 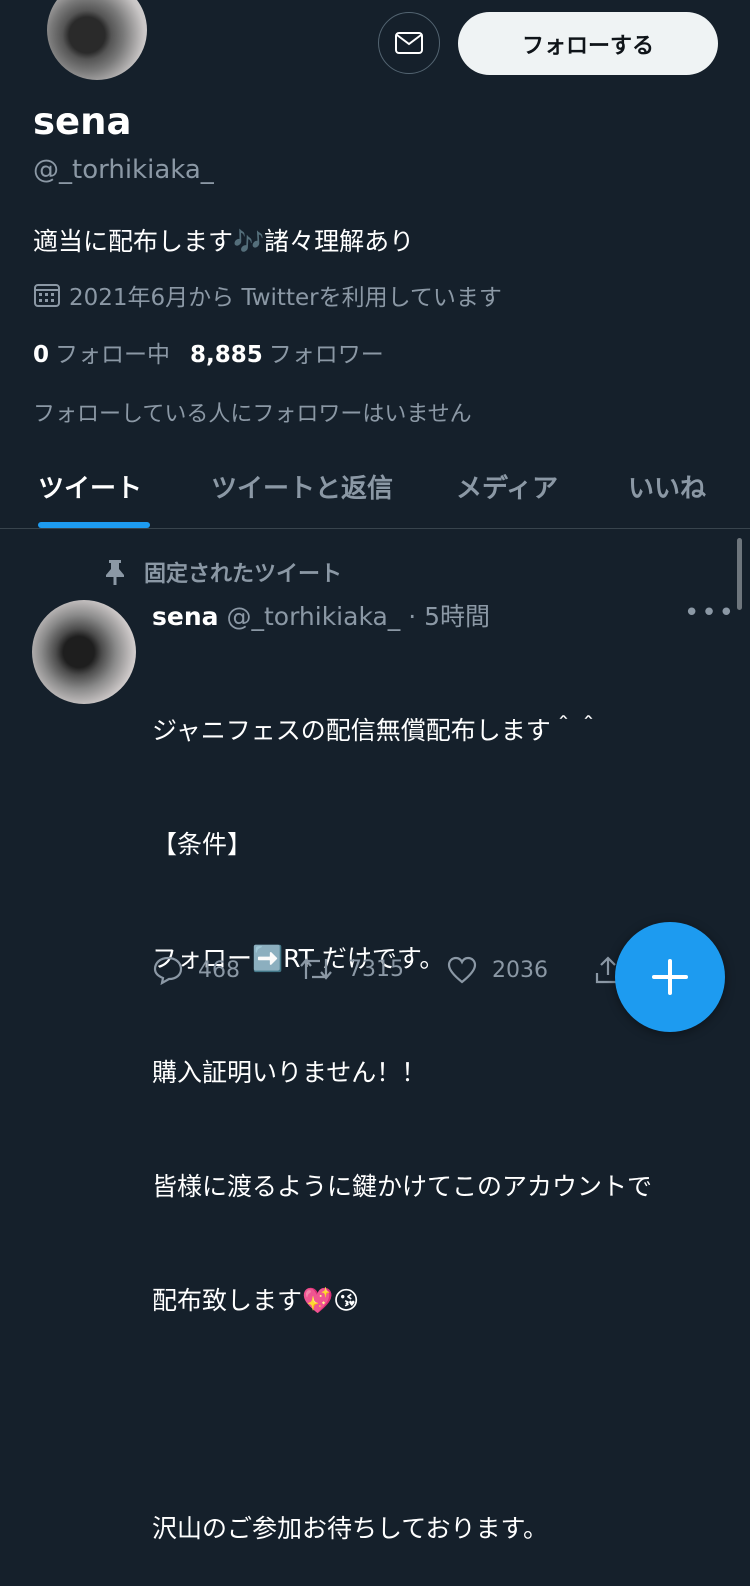 What do you see at coordinates (285, 298) in the screenshot?
I see `joined-text: 2021年6月から Twitterを利用しています` at bounding box center [285, 298].